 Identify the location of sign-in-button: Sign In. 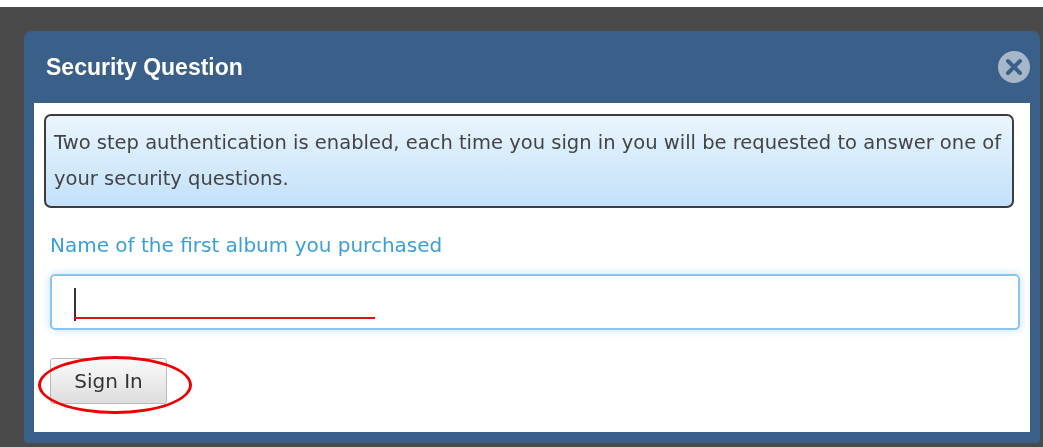
(108, 381).